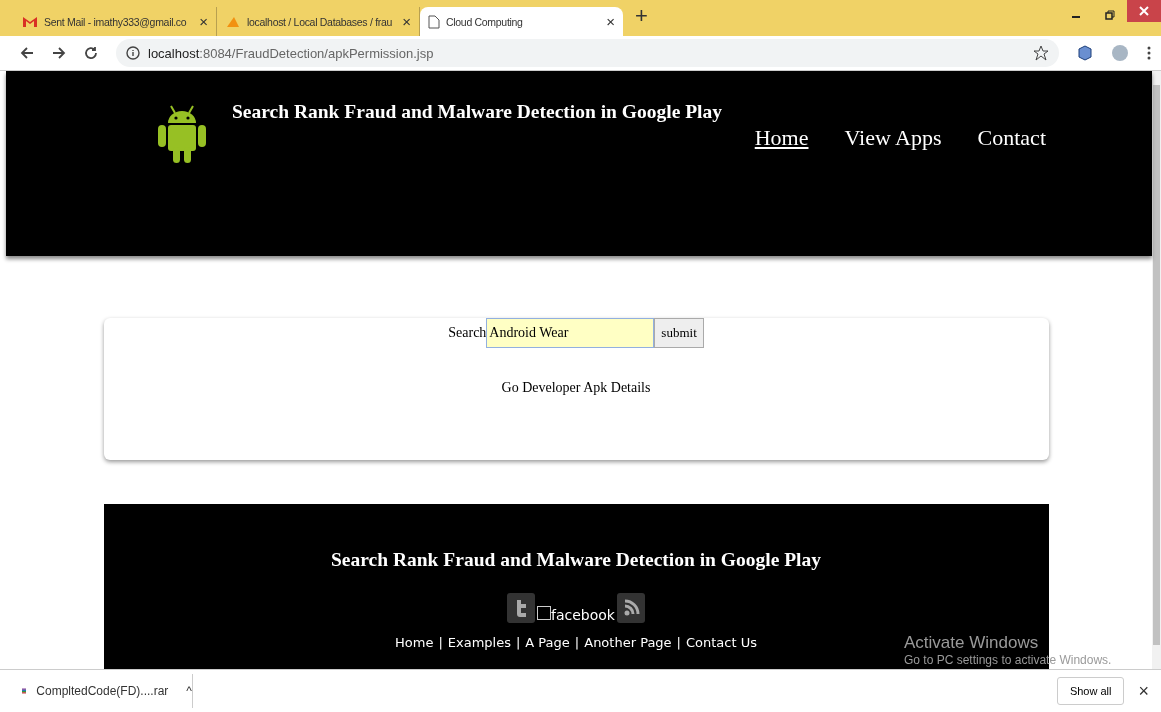 Image resolution: width=1161 pixels, height=712 pixels. What do you see at coordinates (1090, 691) in the screenshot?
I see `show-all-button: Show all` at bounding box center [1090, 691].